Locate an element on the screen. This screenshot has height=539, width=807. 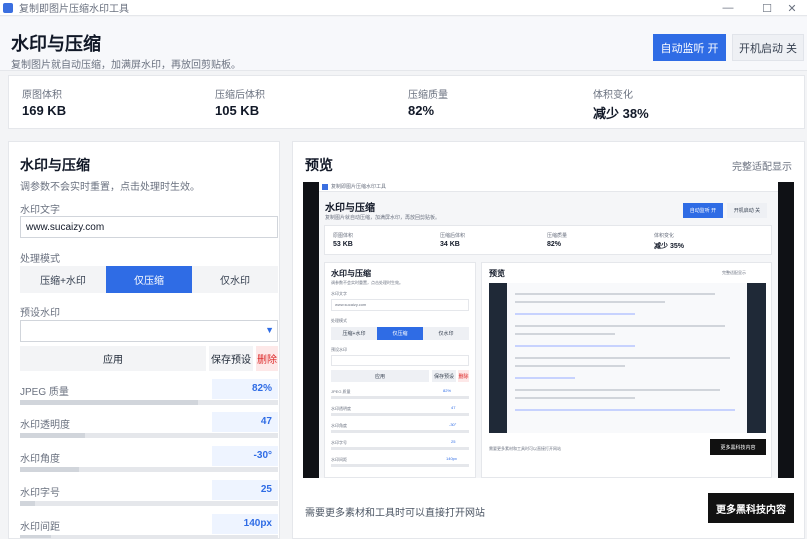
fit-display-link: 完整适配显示 is located at coordinates (762, 165).